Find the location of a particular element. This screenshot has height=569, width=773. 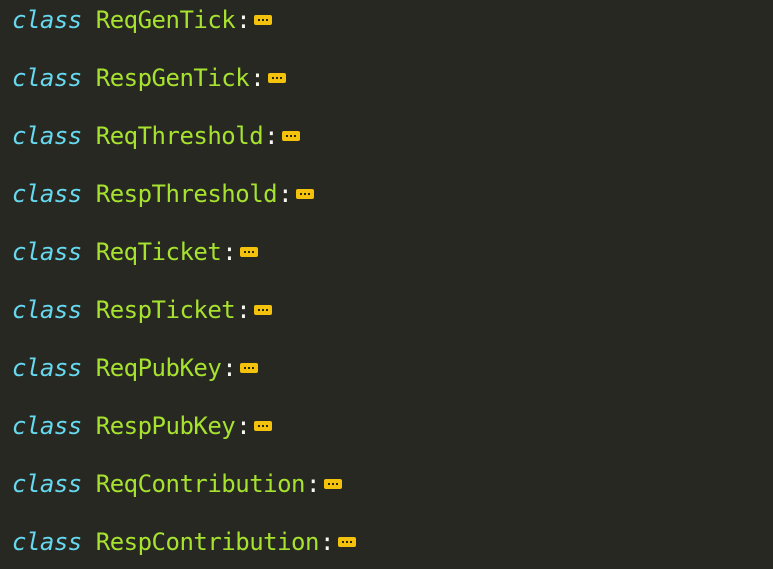

code-line-1: class RespGenTick: is located at coordinates (149, 78).